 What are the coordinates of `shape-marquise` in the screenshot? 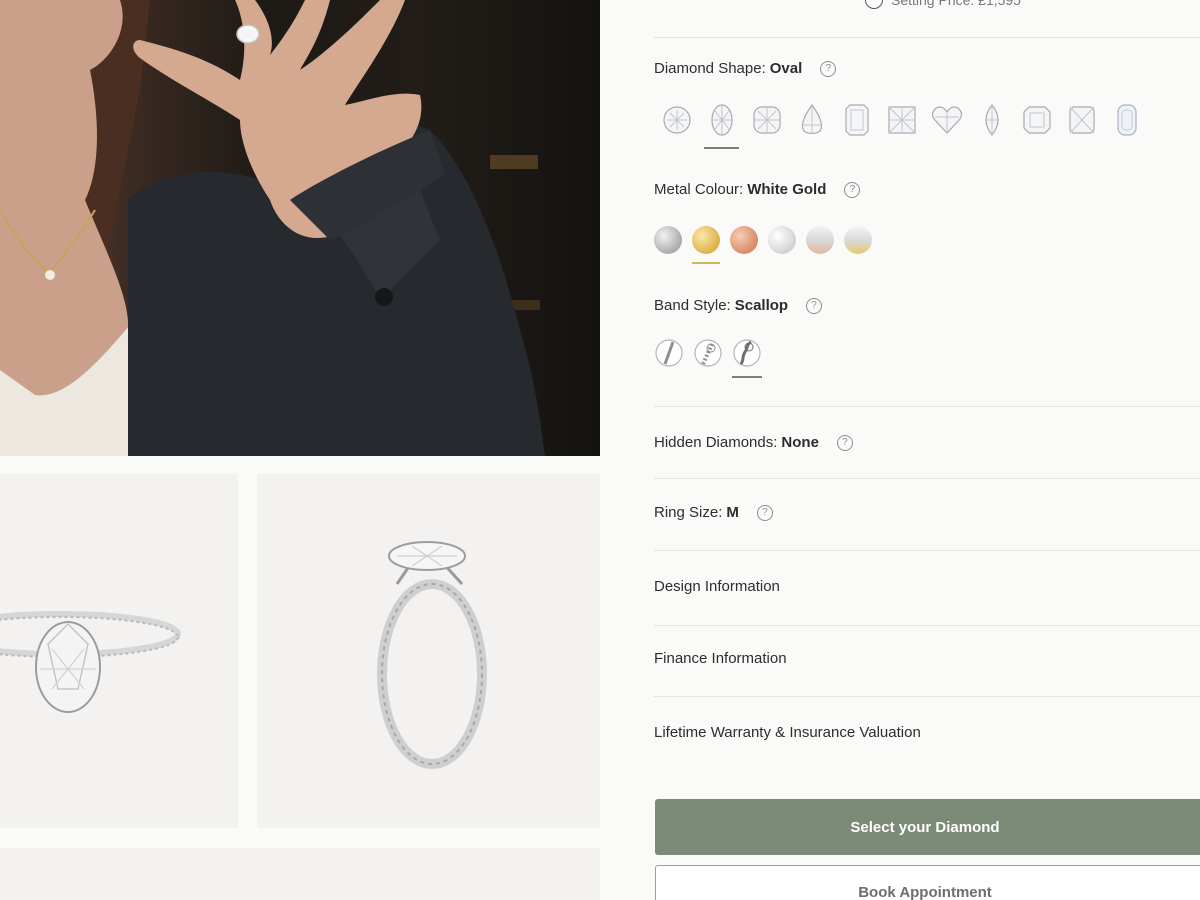 It's located at (991, 120).